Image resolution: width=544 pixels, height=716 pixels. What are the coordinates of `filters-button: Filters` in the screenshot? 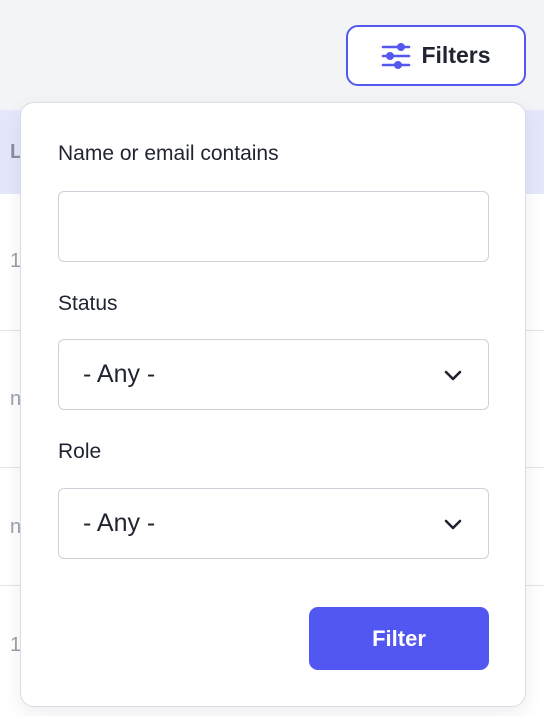 It's located at (436, 55).